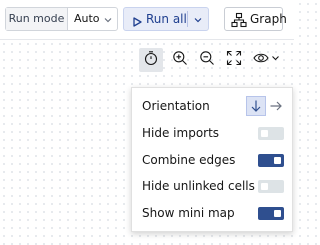 This screenshot has width=320, height=245. Describe the element at coordinates (271, 160) in the screenshot. I see `combine-edges-toggle` at that location.